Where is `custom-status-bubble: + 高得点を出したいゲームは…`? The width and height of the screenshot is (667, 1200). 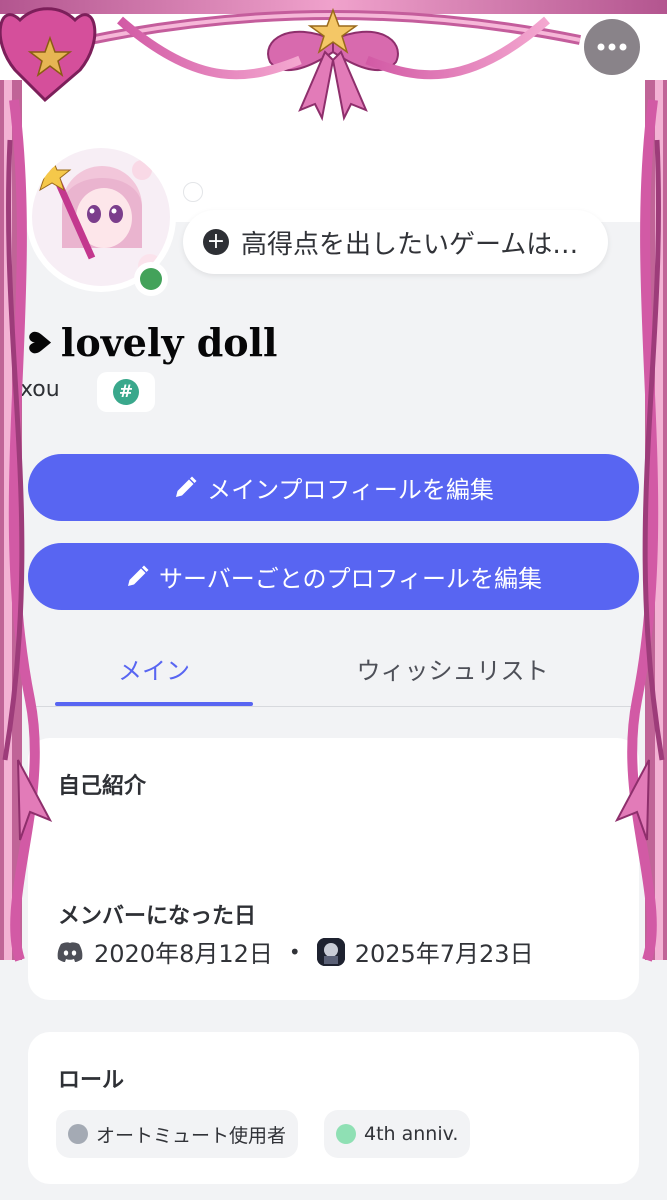 custom-status-bubble: + 高得点を出したいゲームは… is located at coordinates (395, 242).